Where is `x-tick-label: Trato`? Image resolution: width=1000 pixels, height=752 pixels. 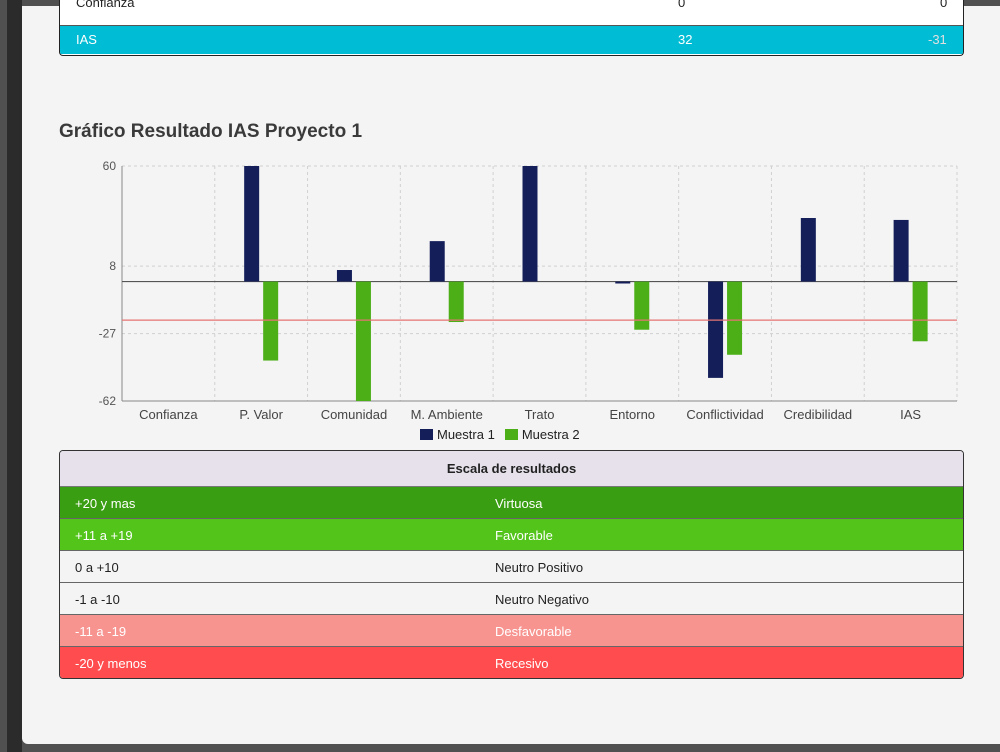 x-tick-label: Trato is located at coordinates (540, 414).